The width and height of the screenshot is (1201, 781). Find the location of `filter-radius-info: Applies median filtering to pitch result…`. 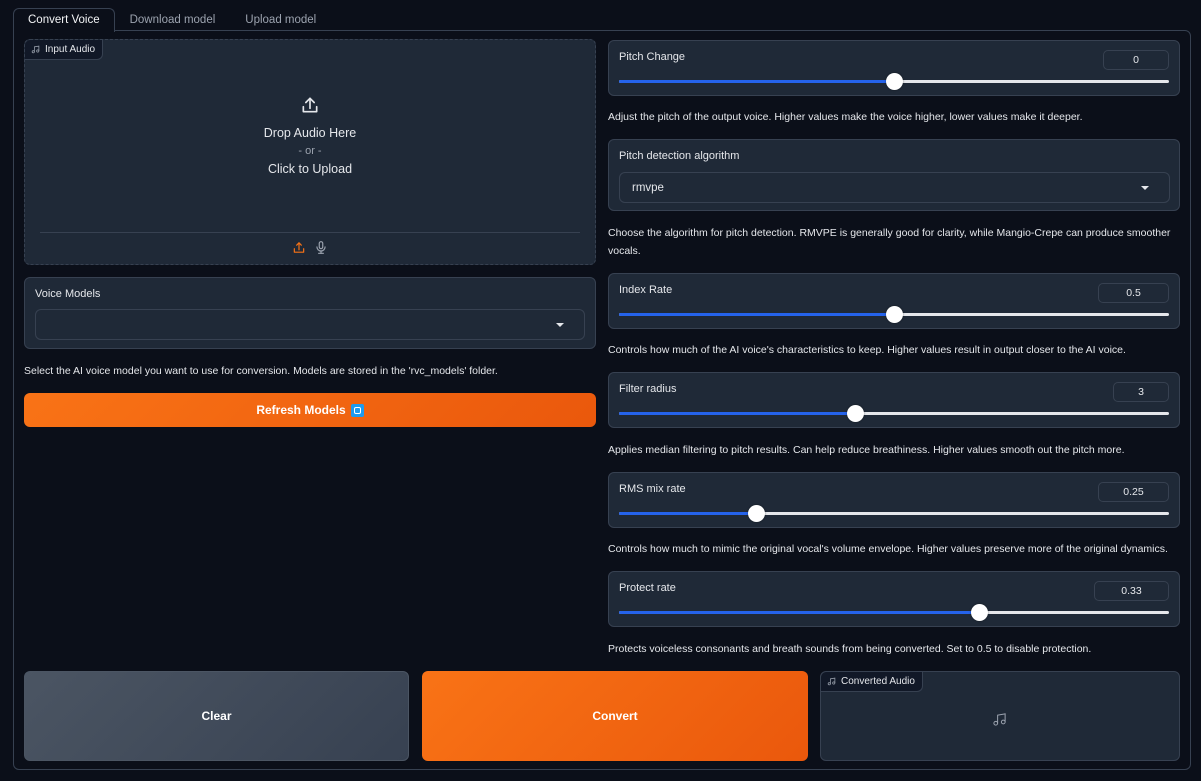

filter-radius-info: Applies median filtering to pitch result… is located at coordinates (866, 450).